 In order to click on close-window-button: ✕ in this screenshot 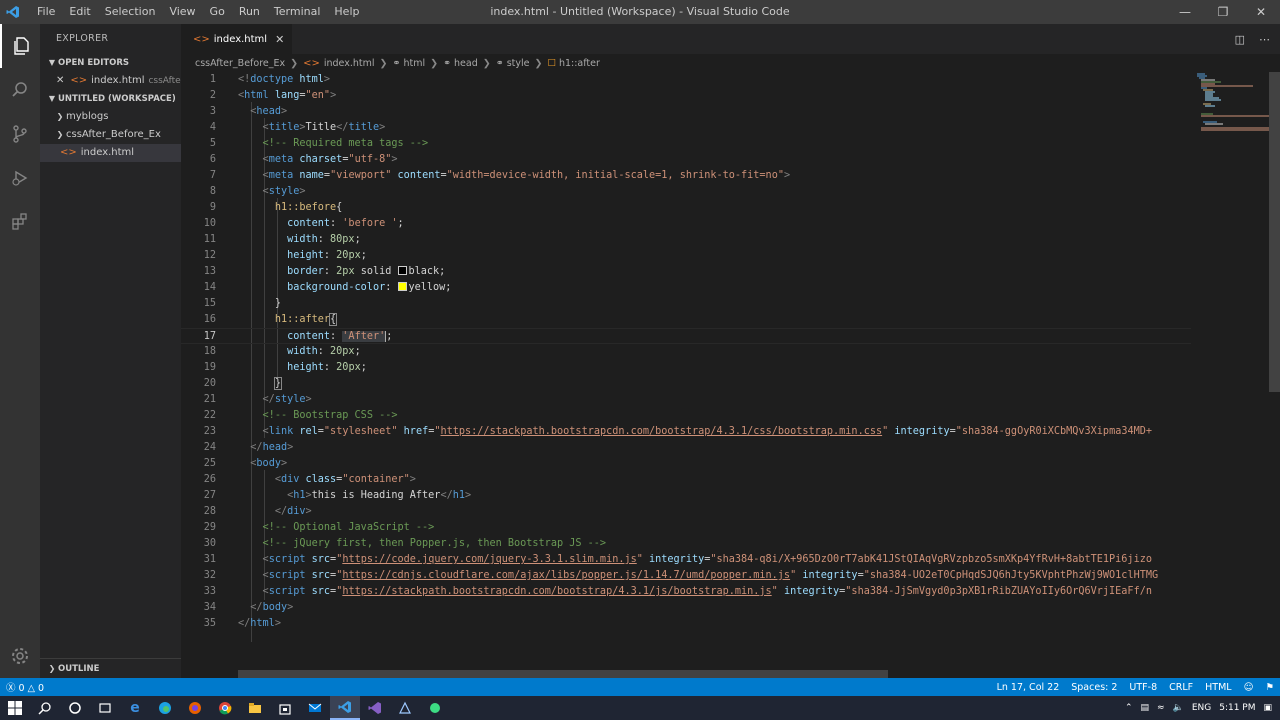, I will do `click(1261, 12)`.